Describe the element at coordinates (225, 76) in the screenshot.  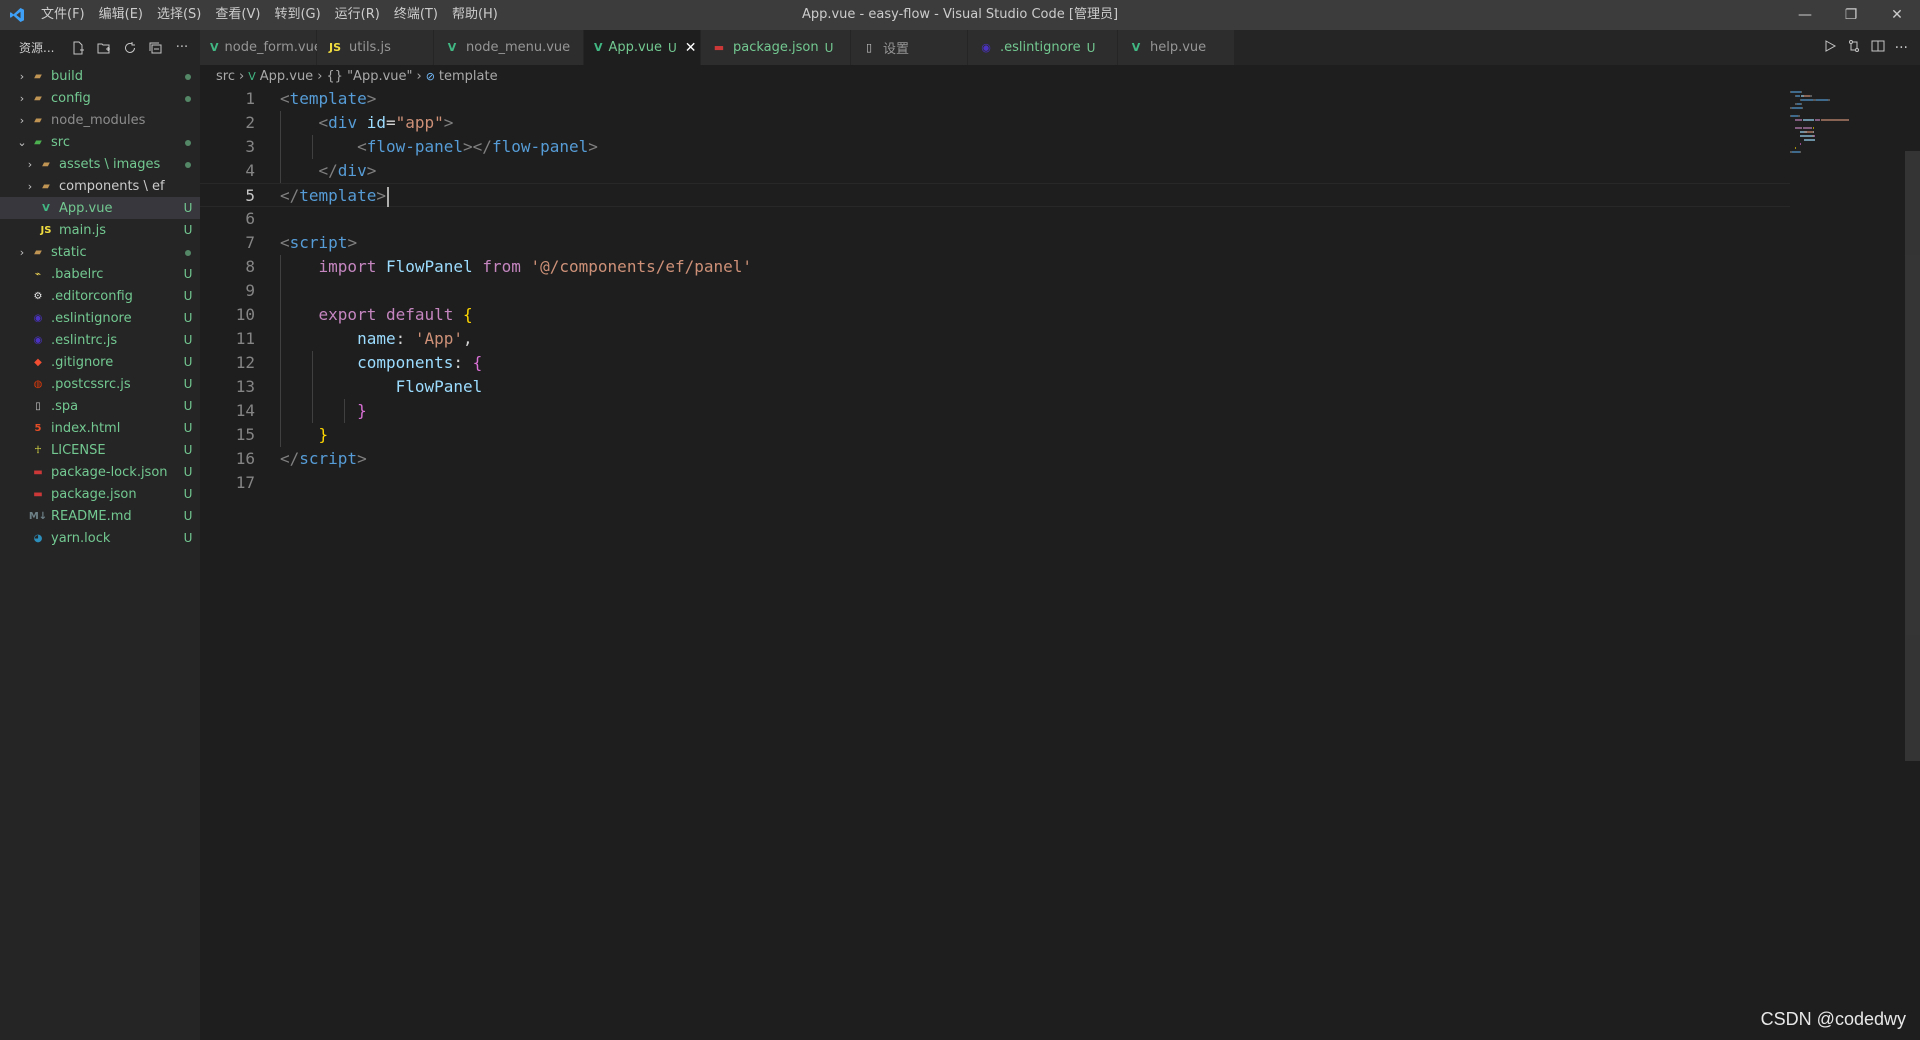
I see `breadcrumb-item: src` at that location.